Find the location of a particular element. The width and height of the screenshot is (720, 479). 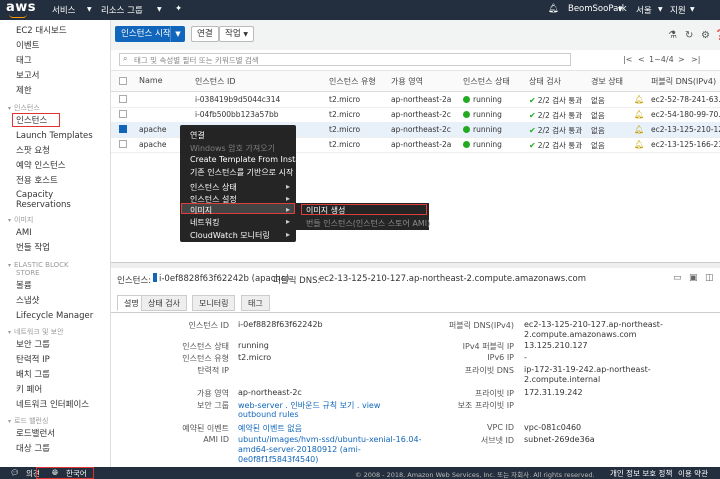

select-all-checkbox is located at coordinates (123, 81).